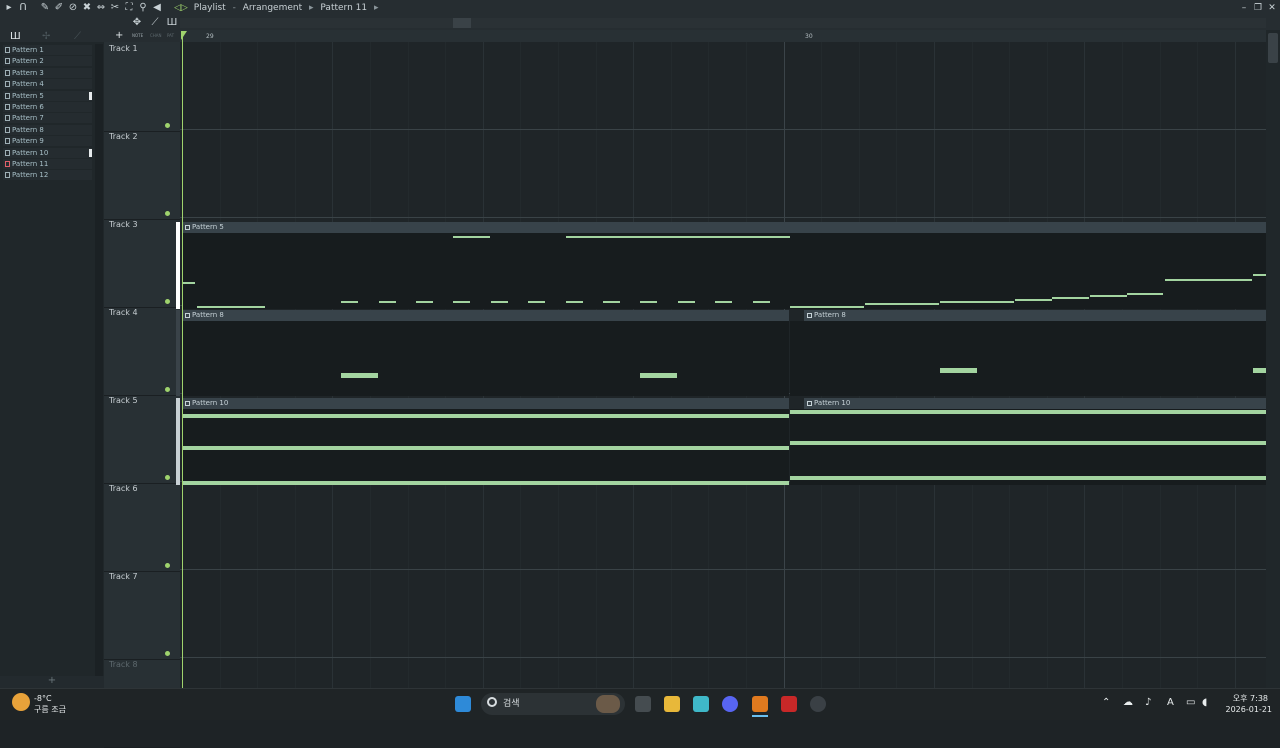  I want to click on add-pattern-button: +, so click(52, 682).